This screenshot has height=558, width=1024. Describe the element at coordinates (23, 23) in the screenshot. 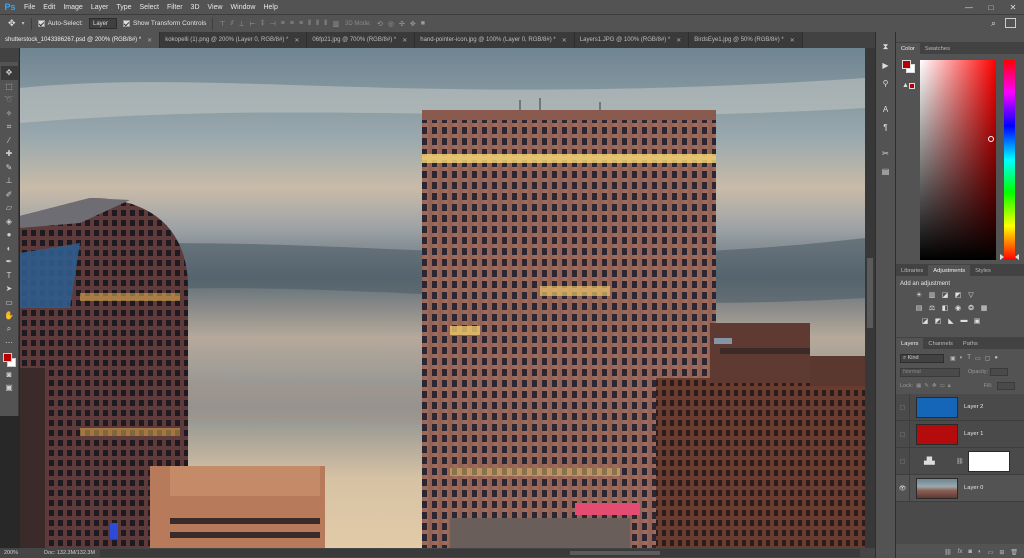

I see `tool-preset-dropdown-icon: ▾` at that location.